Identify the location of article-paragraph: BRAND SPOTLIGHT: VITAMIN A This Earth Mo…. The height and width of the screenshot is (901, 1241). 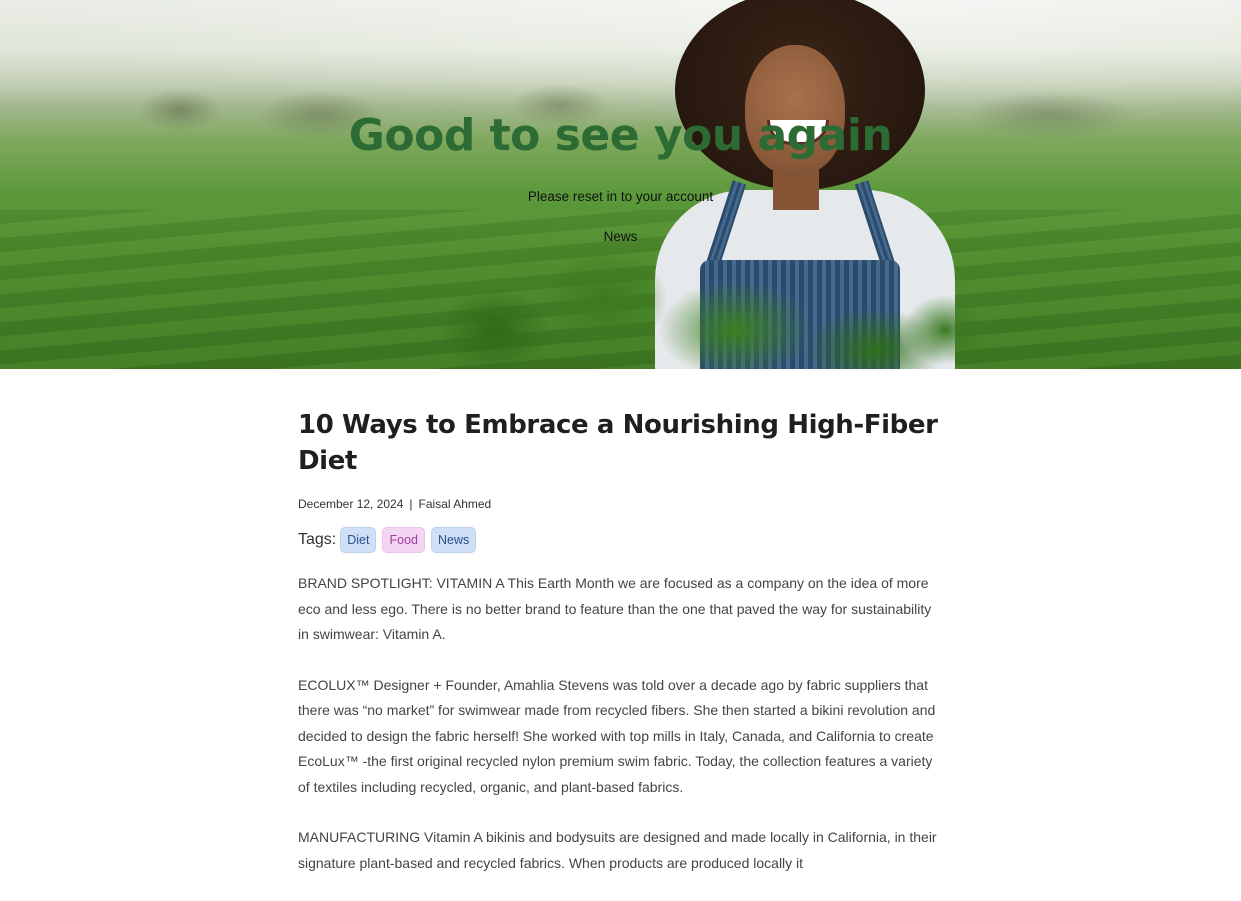
(615, 608).